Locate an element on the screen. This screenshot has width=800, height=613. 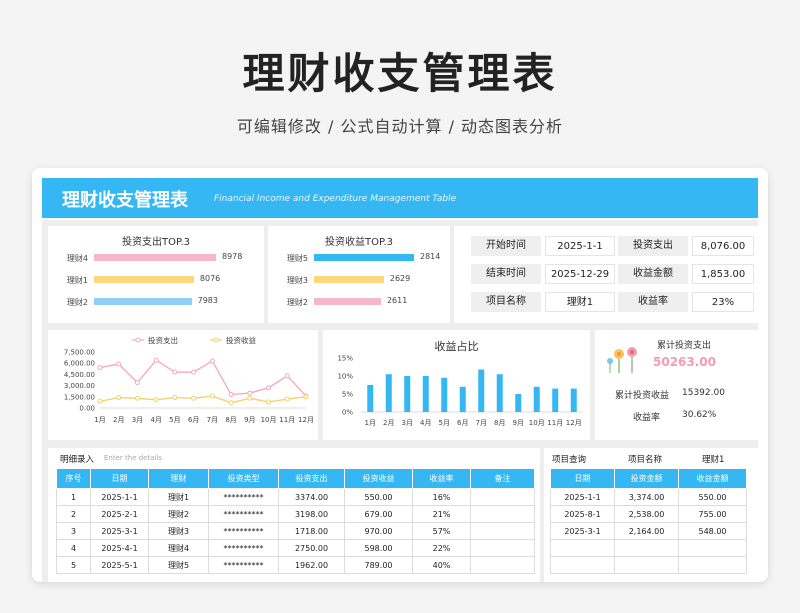
table-cell: 3198.00 is located at coordinates (311, 514).